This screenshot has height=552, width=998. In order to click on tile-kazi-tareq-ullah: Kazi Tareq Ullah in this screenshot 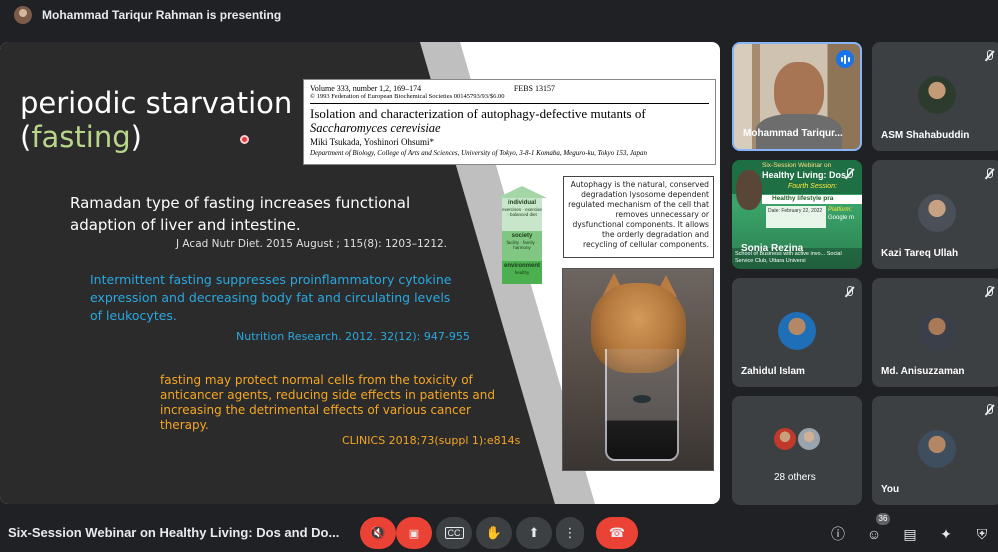, I will do `click(935, 214)`.